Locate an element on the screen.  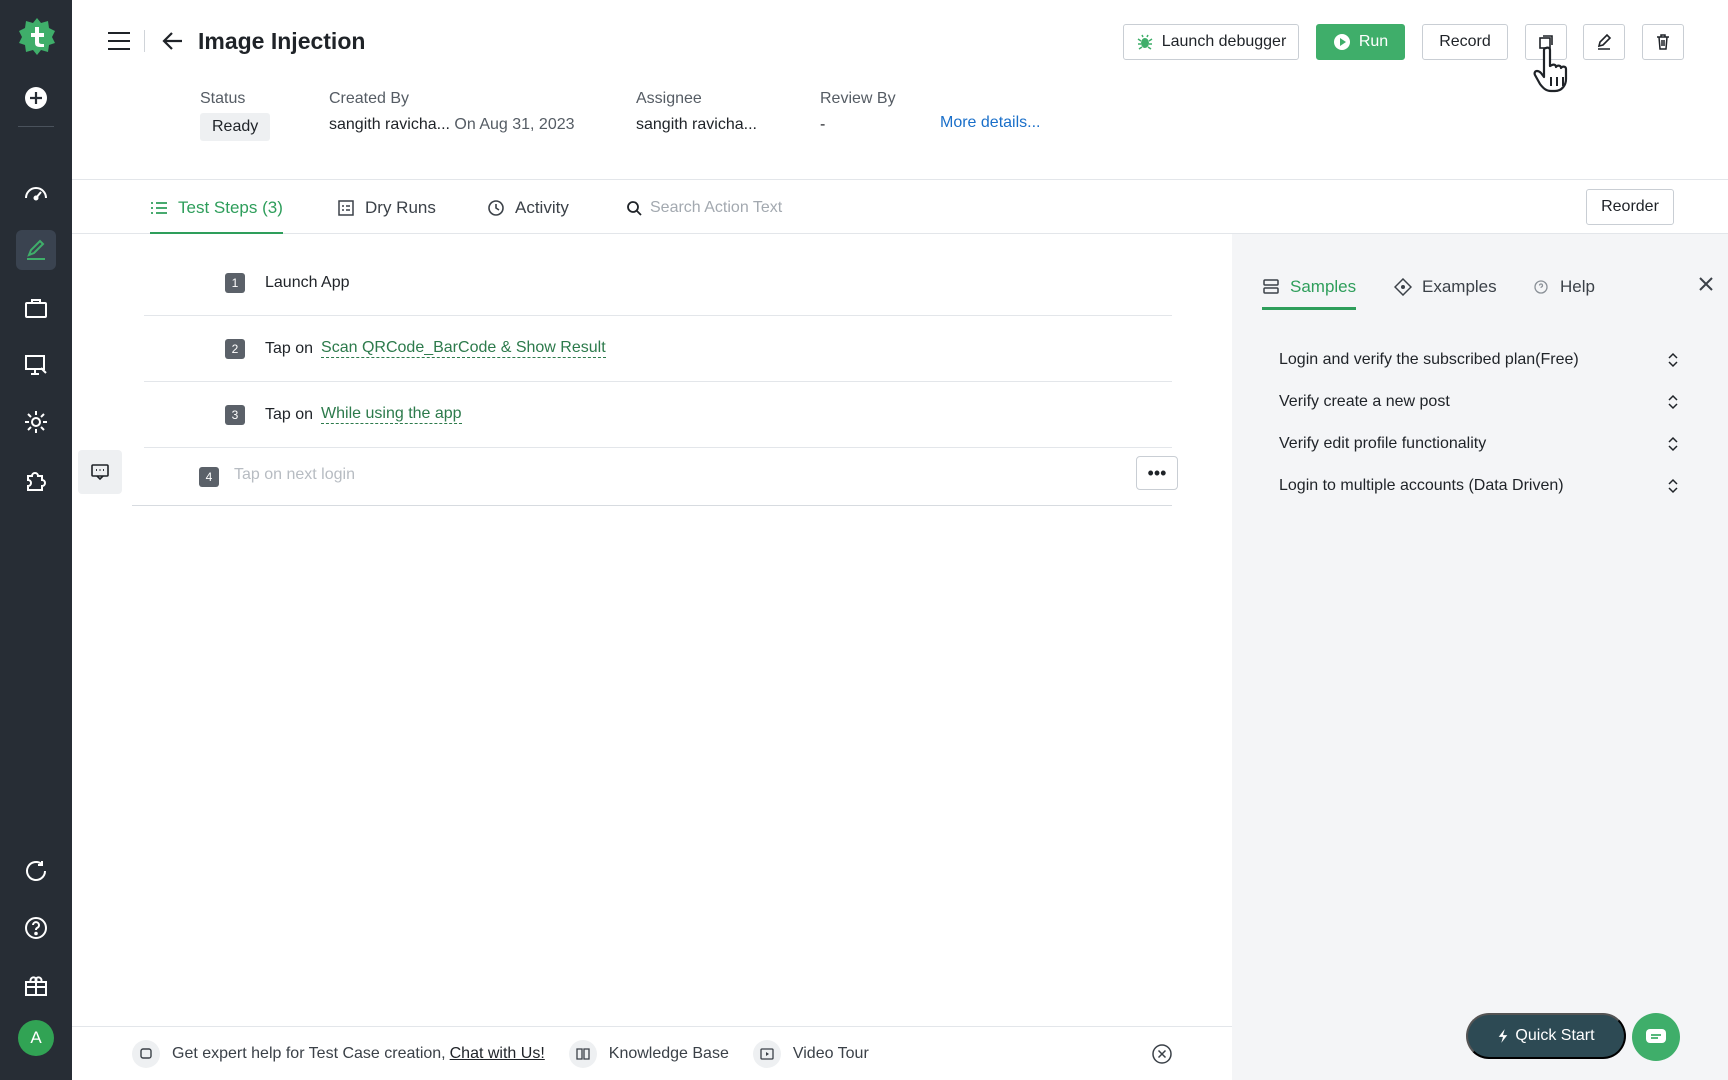
panel-tab-samples: Samples is located at coordinates (1309, 290).